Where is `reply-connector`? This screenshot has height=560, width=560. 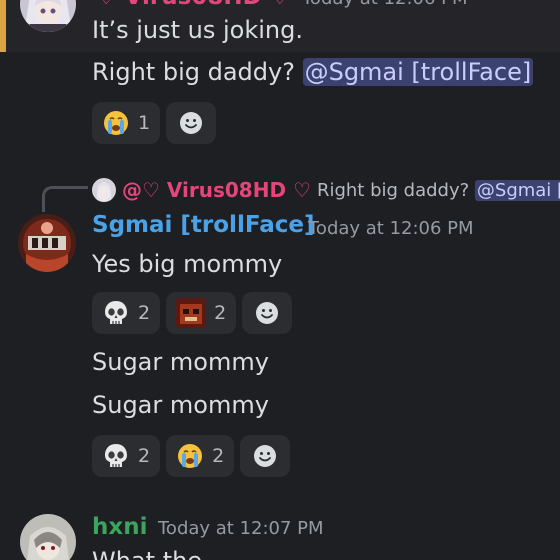
reply-connector is located at coordinates (65, 199).